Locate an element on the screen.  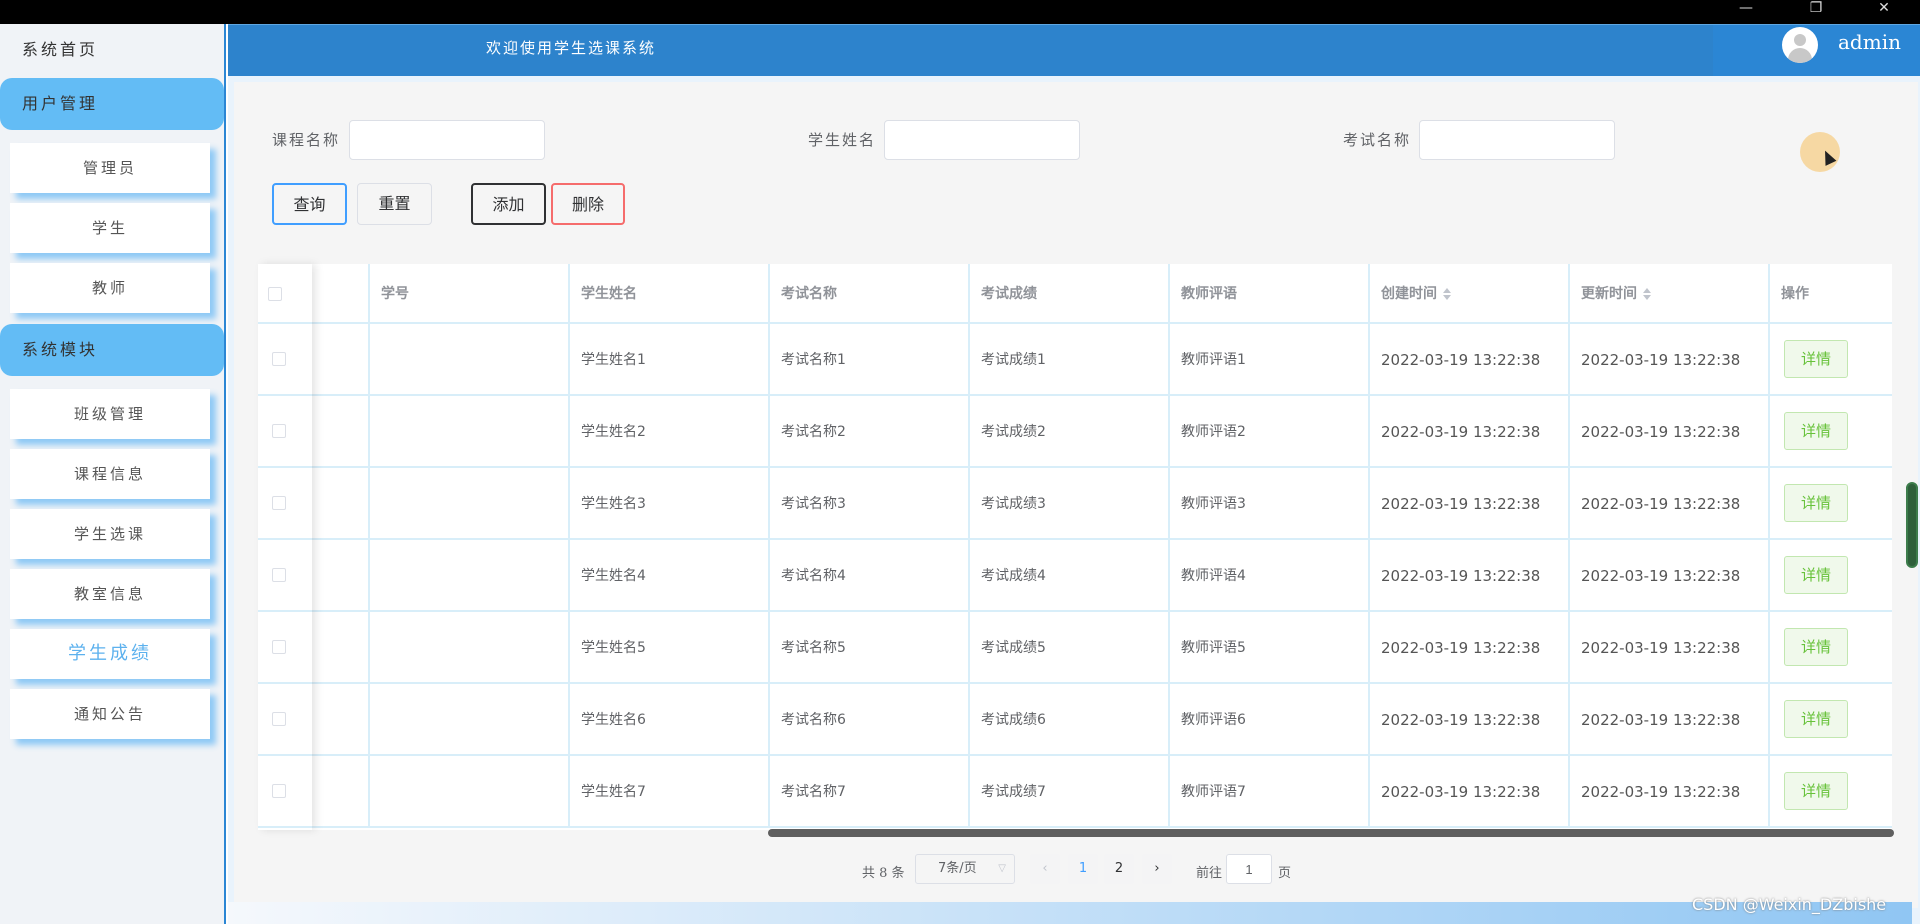
select-all-checkbox is located at coordinates (275, 294).